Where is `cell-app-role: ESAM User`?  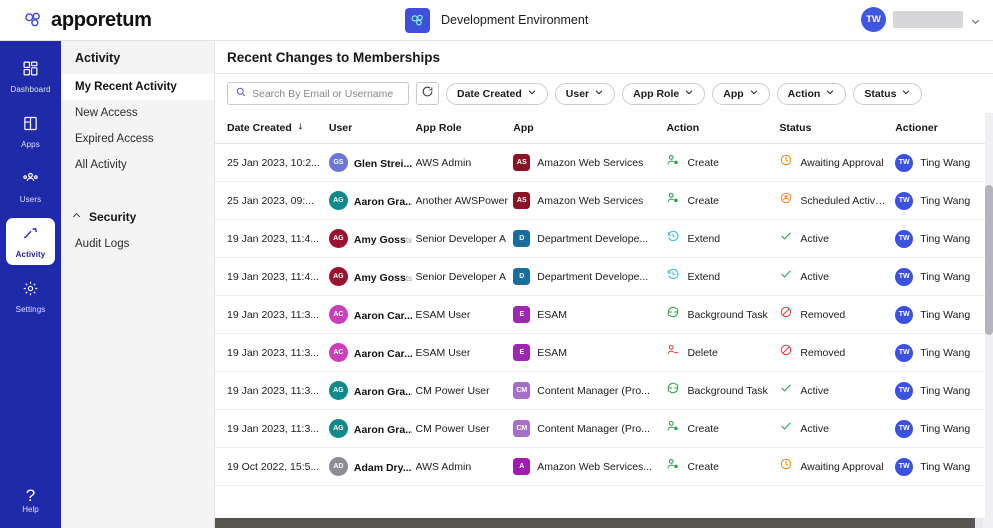 cell-app-role: ESAM User is located at coordinates (464, 352).